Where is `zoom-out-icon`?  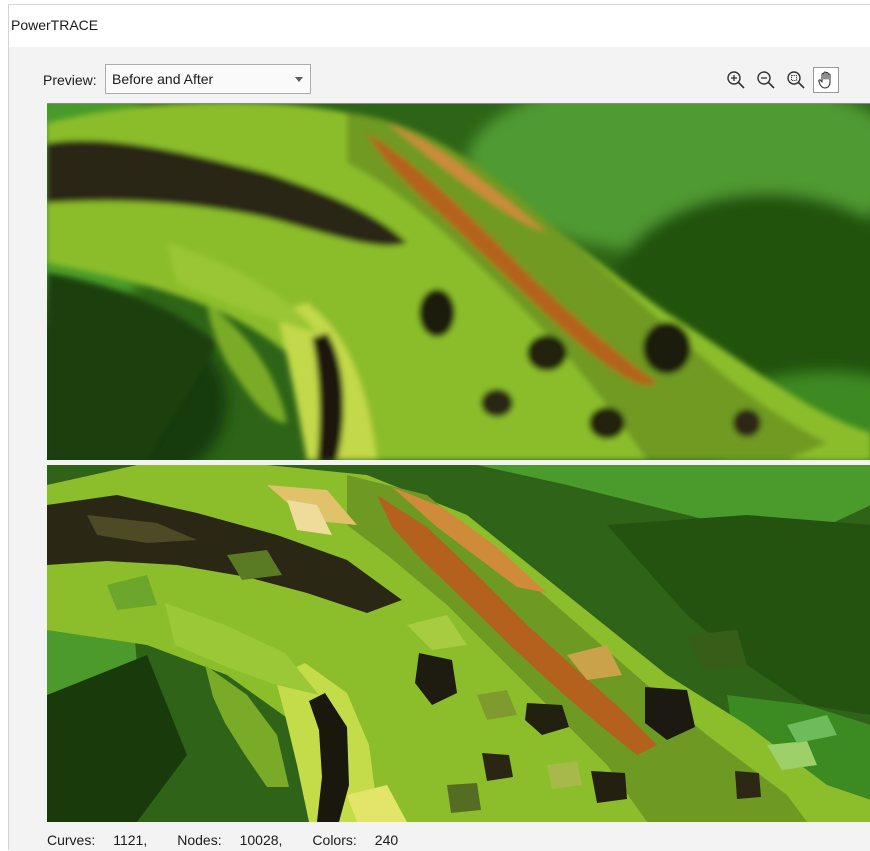
zoom-out-icon is located at coordinates (766, 80).